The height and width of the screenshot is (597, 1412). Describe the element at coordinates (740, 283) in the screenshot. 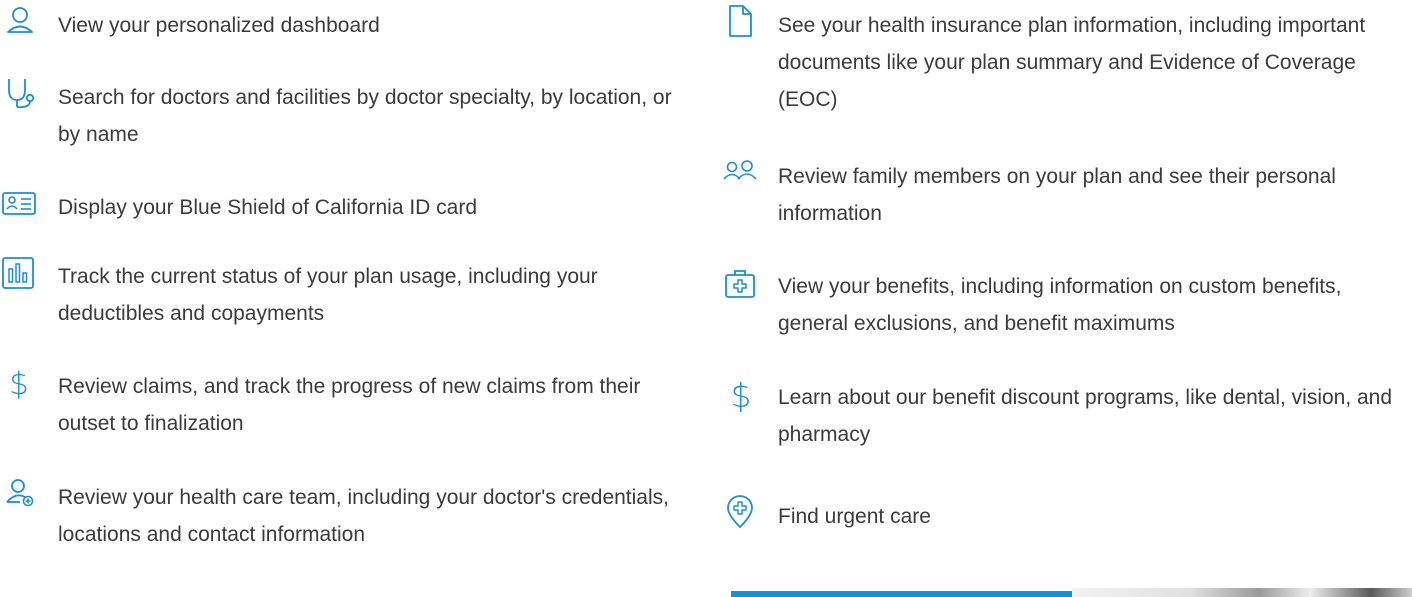

I see `medical-kit-icon` at that location.